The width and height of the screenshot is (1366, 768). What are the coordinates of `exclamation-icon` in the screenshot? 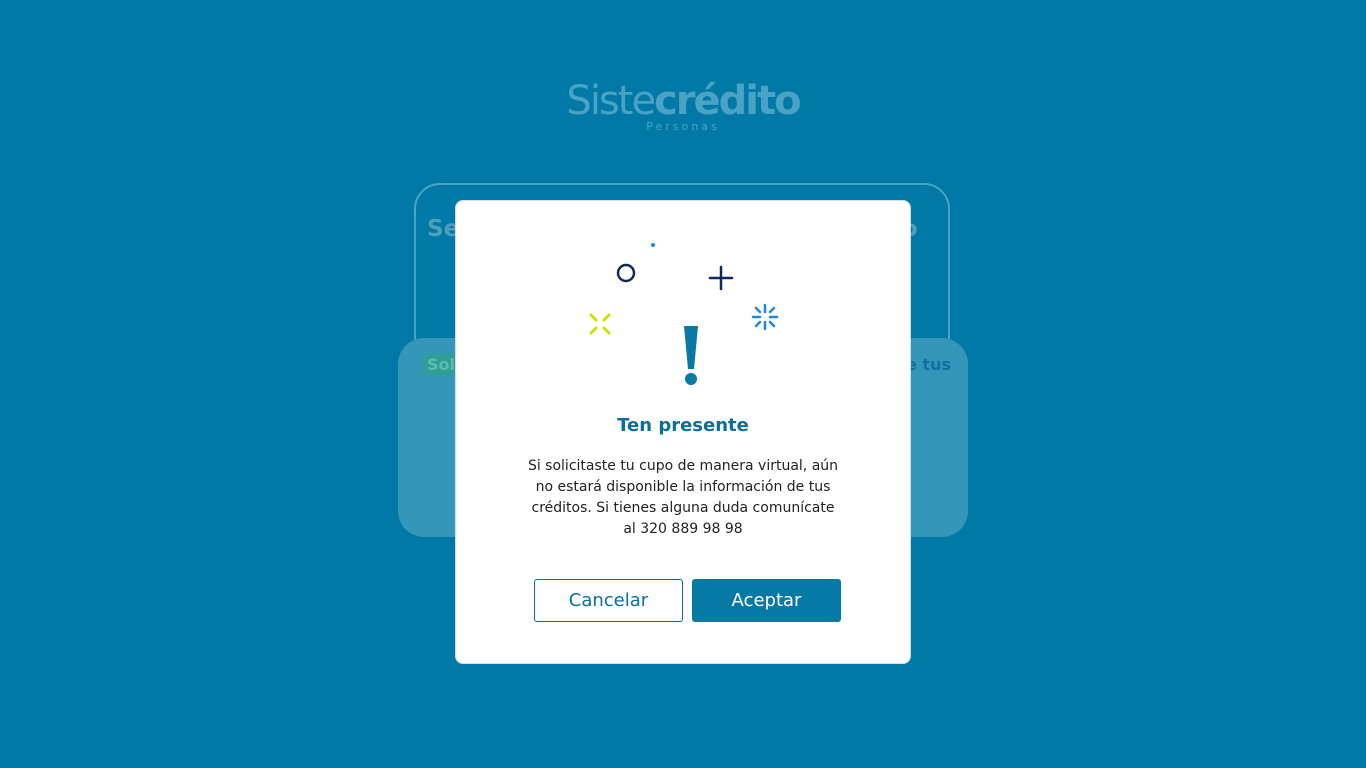 It's located at (691, 355).